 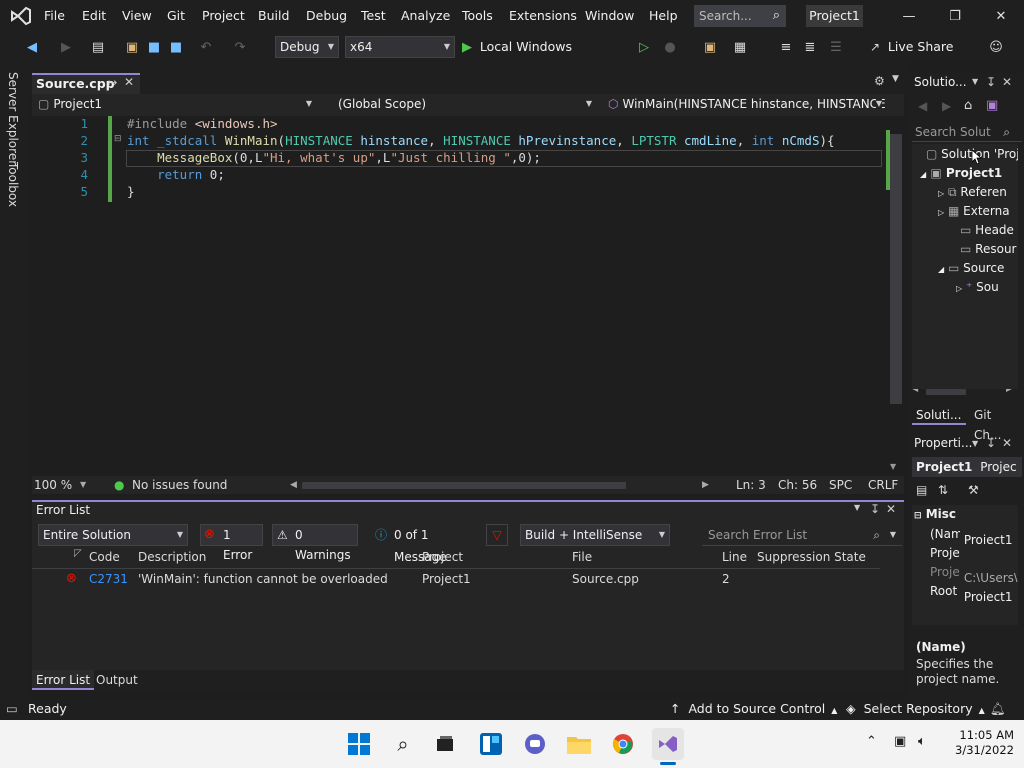 I want to click on undo-icon: ↶, so click(x=206, y=47).